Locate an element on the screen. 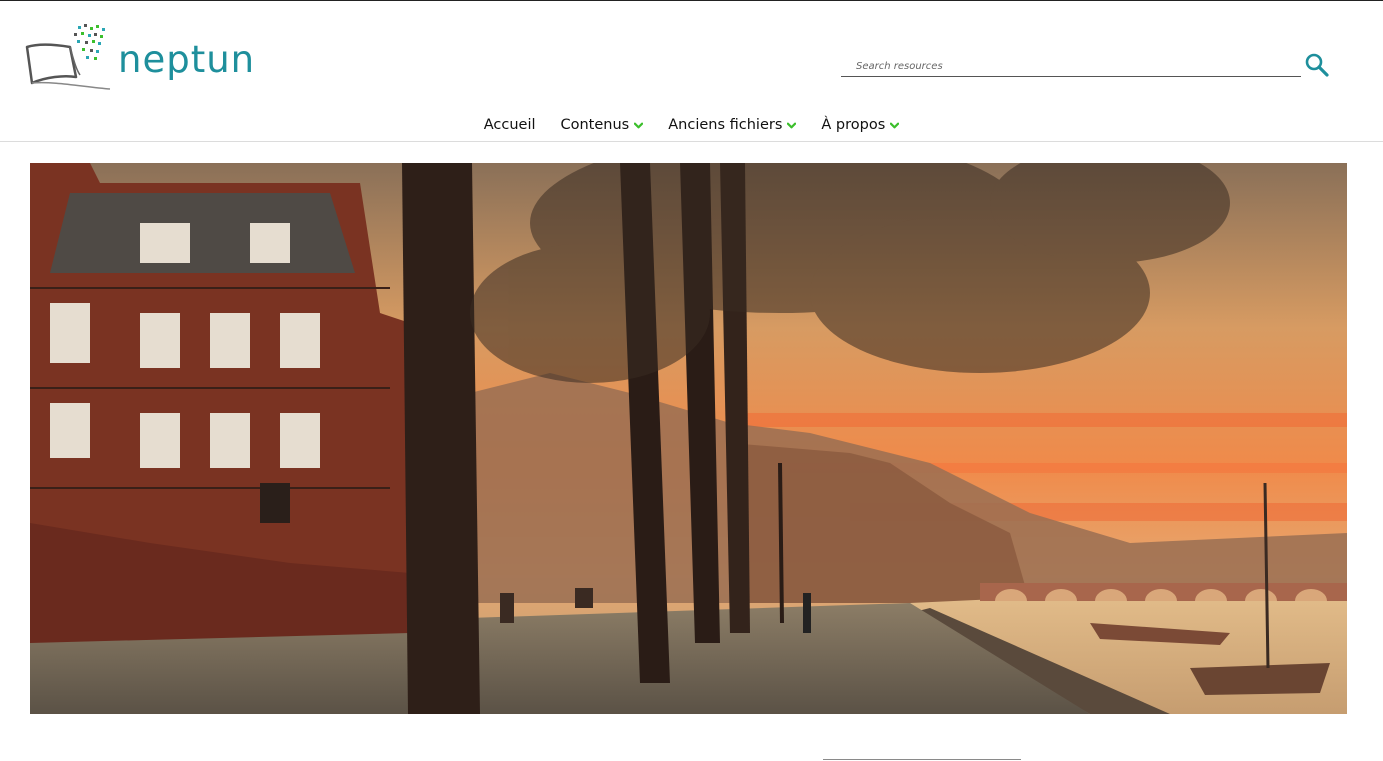  nav-item-label: À propos is located at coordinates (853, 125).